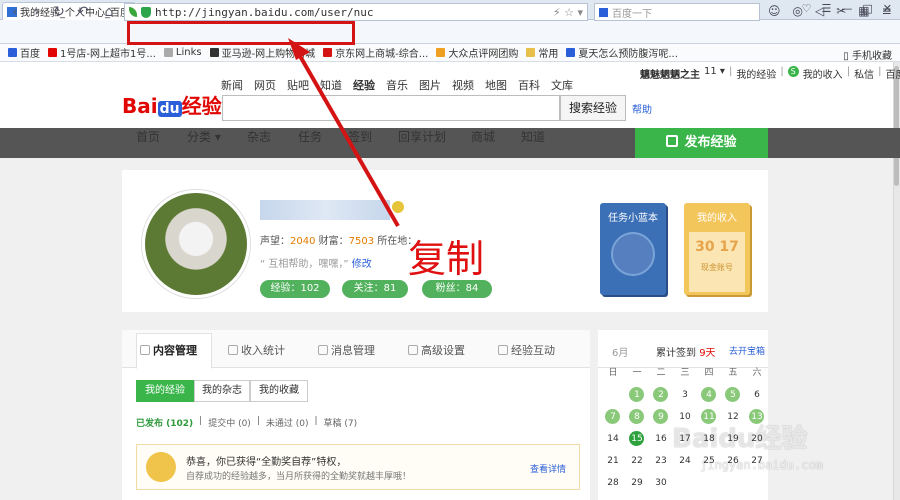 The width and height of the screenshot is (900, 500). Describe the element at coordinates (887, 11) in the screenshot. I see `menu-icon: ≡` at that location.